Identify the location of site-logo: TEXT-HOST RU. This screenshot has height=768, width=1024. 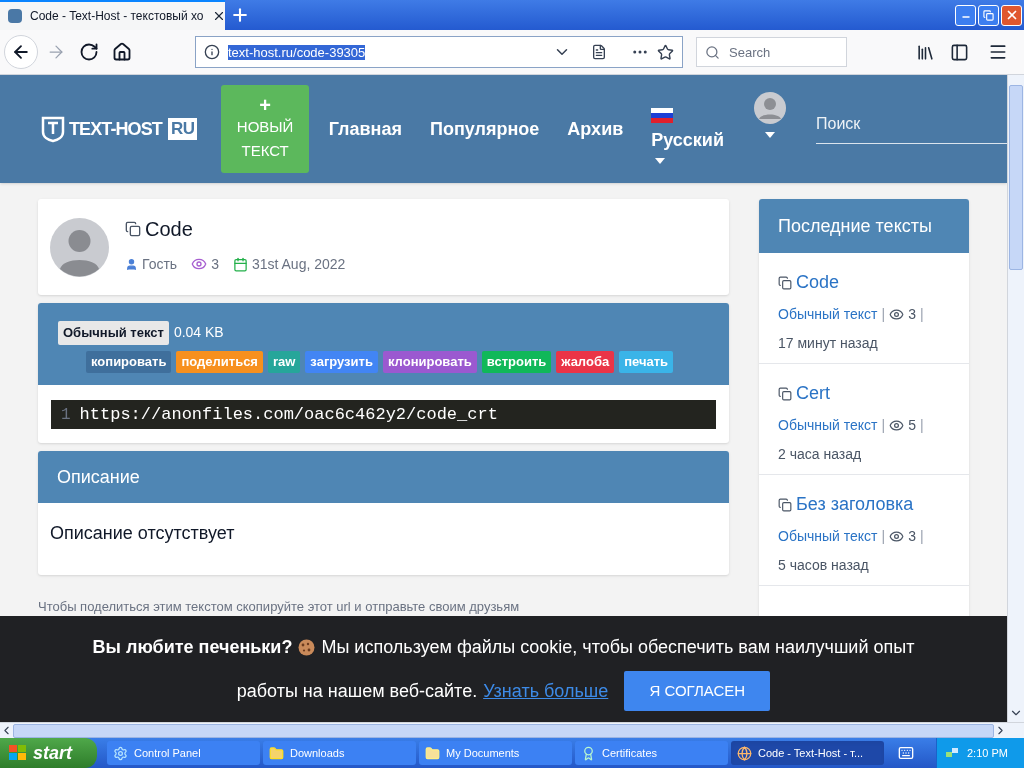
(119, 129).